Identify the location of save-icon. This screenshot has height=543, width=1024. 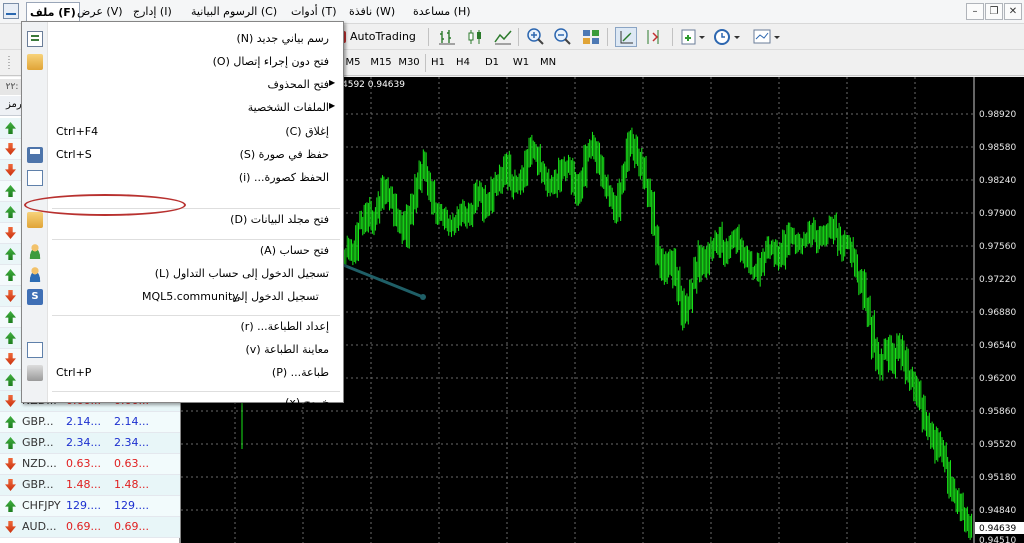
(35, 155).